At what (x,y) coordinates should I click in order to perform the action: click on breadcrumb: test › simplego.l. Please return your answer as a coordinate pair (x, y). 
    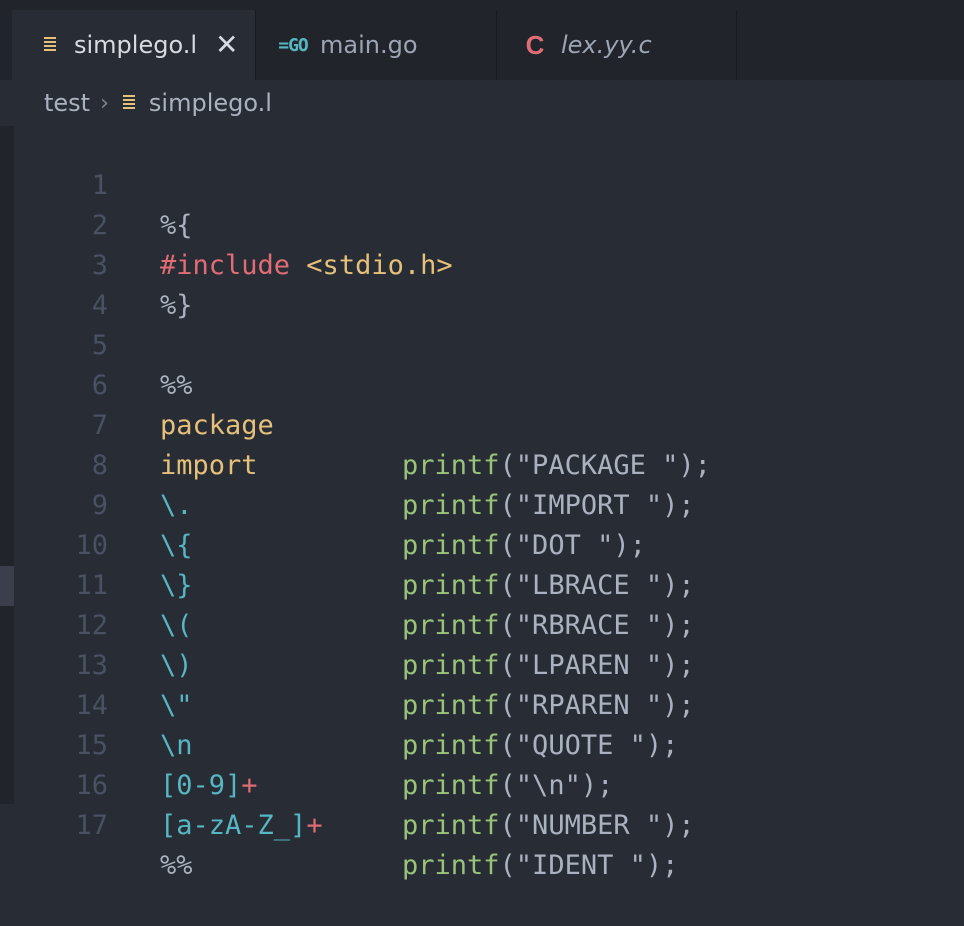
    Looking at the image, I should click on (482, 103).